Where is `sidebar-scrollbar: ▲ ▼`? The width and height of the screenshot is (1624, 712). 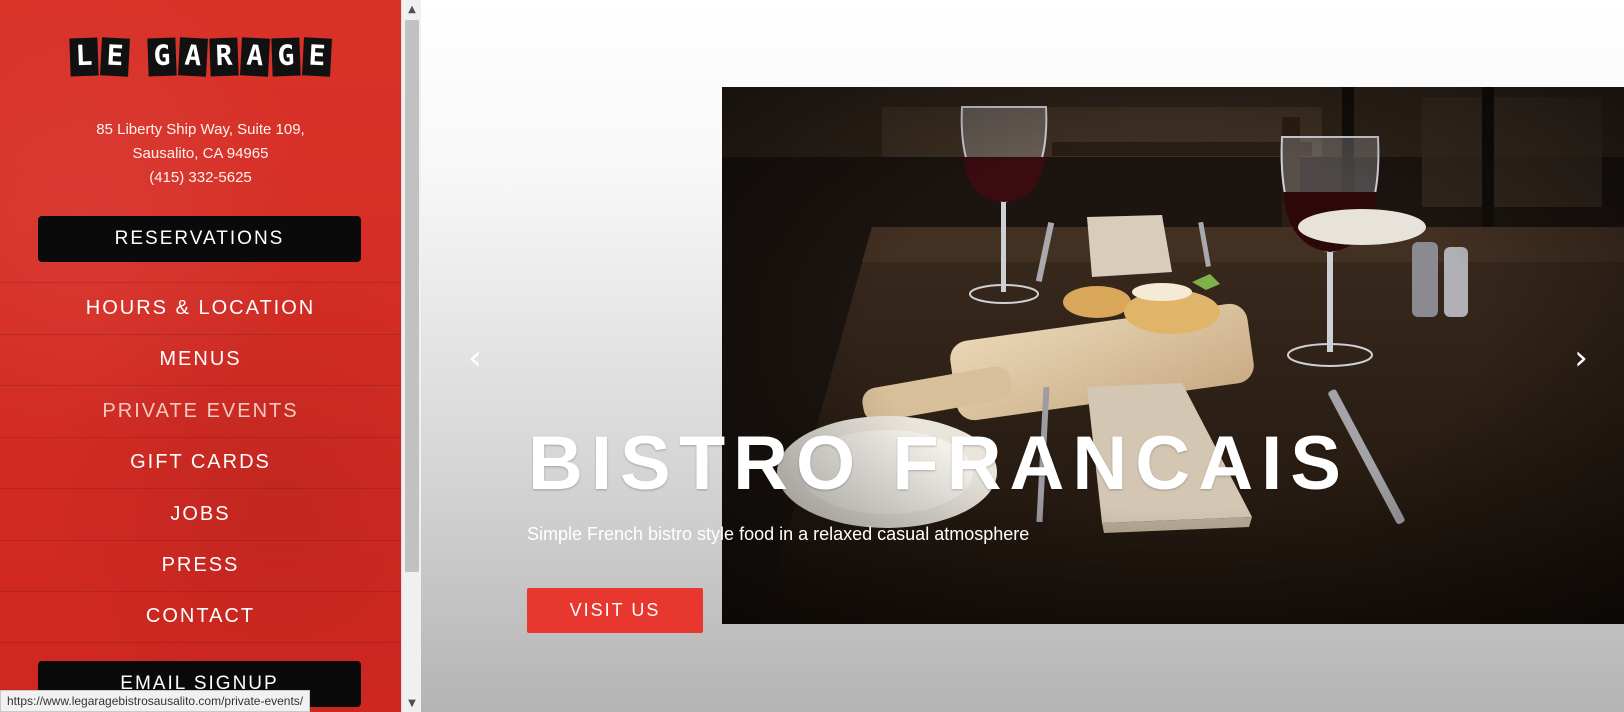 sidebar-scrollbar: ▲ ▼ is located at coordinates (411, 356).